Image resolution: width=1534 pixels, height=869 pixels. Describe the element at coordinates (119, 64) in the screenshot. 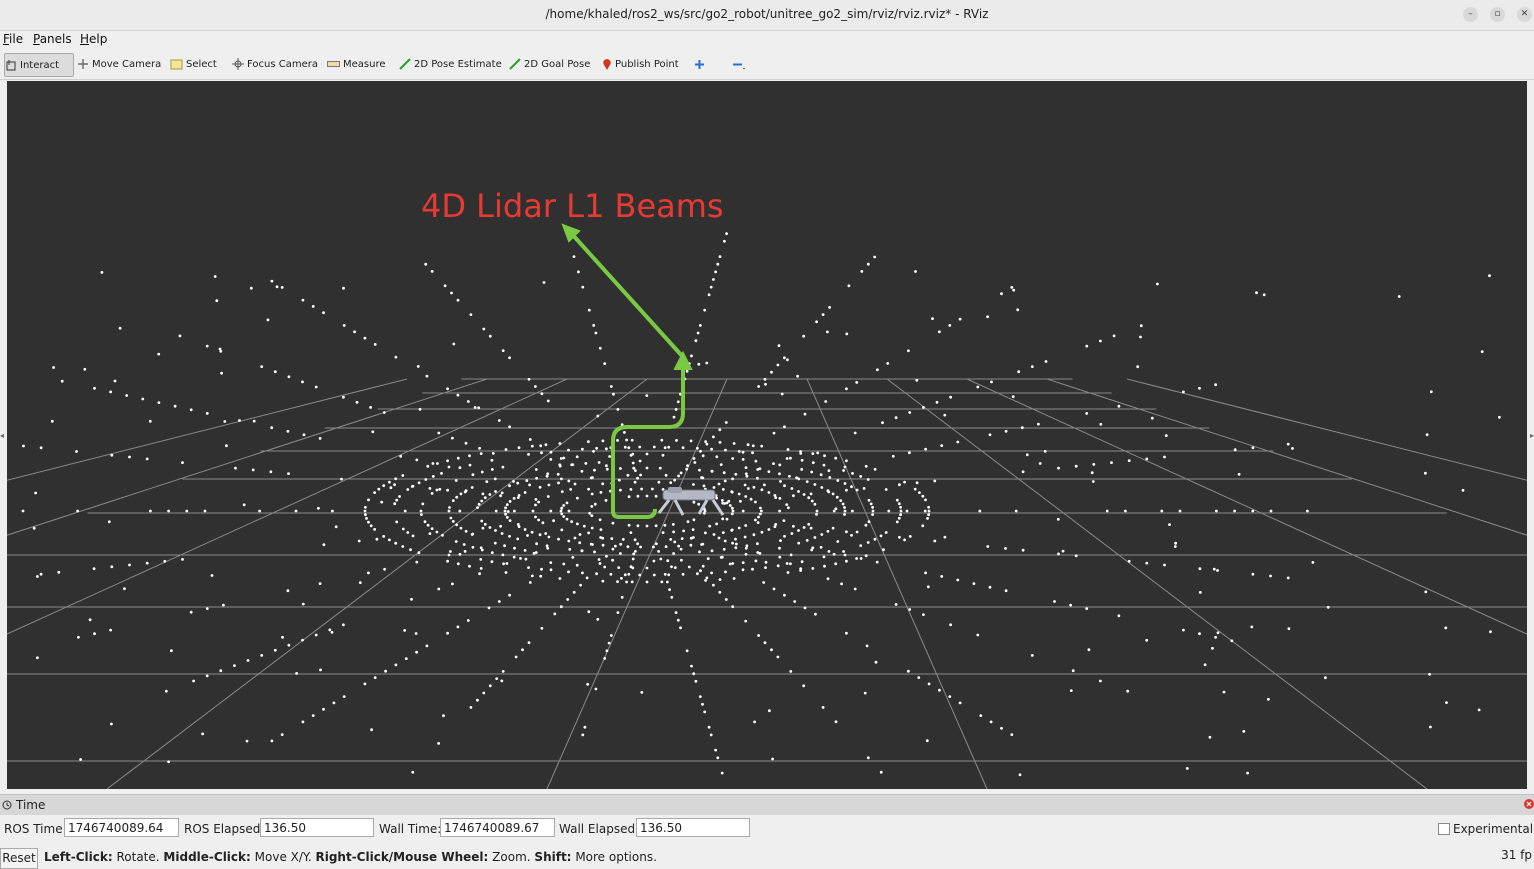

I see `move-camera-tool-button: Move Camera` at that location.